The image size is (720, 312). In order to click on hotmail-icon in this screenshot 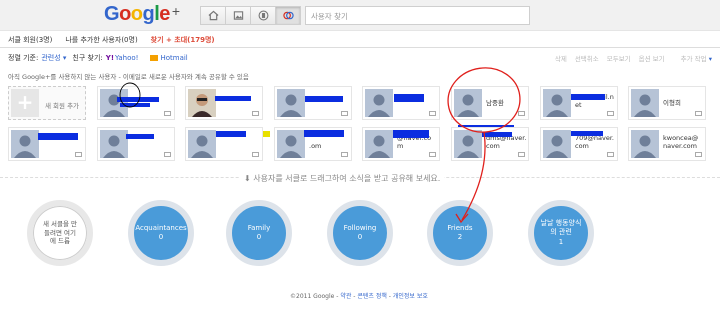, I will do `click(154, 58)`.